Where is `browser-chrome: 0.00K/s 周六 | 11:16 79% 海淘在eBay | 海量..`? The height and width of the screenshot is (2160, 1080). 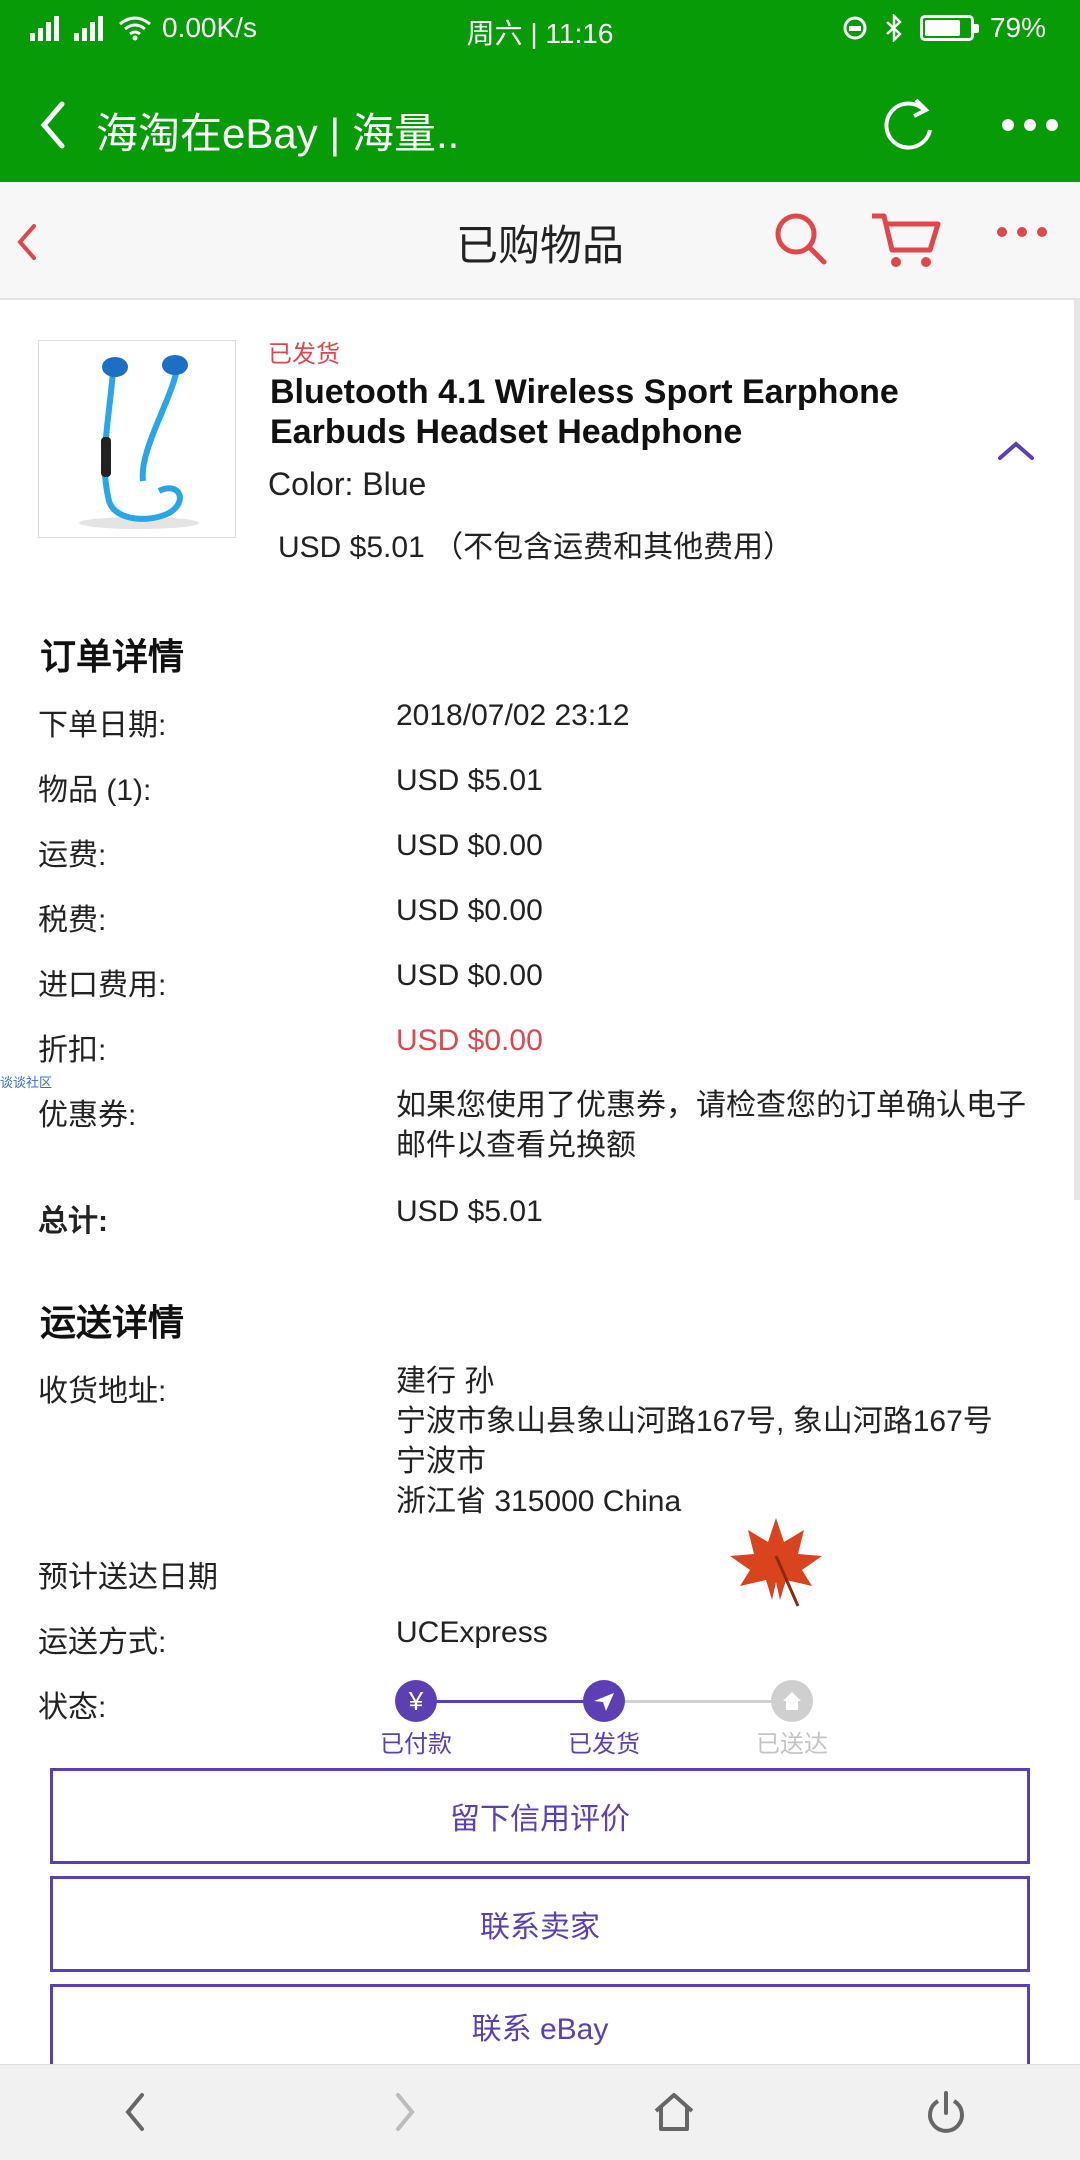 browser-chrome: 0.00K/s 周六 | 11:16 79% 海淘在eBay | 海量.. is located at coordinates (540, 91).